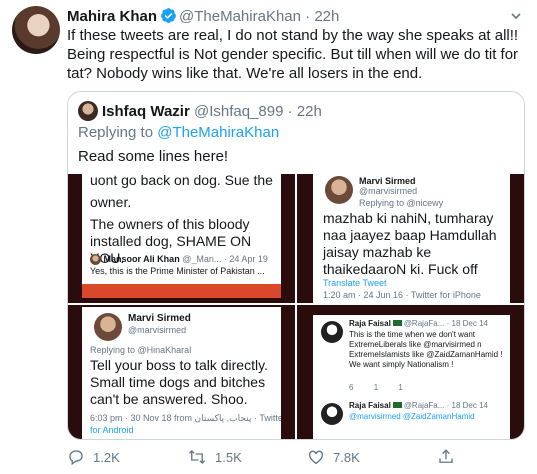  Describe the element at coordinates (448, 405) in the screenshot. I see `img4-sep-2: ·` at that location.